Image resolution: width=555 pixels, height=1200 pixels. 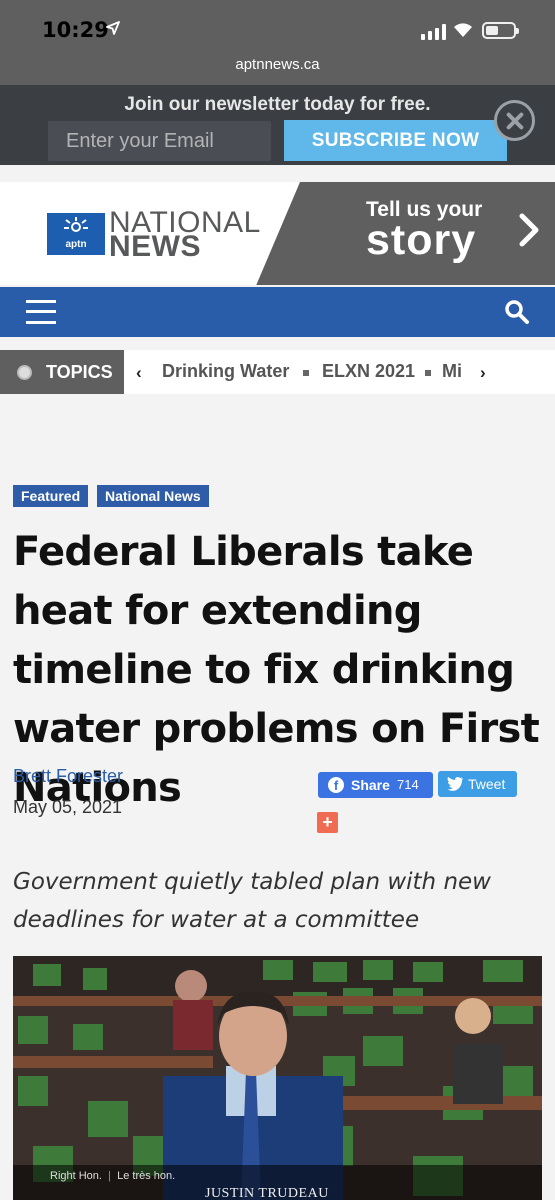 What do you see at coordinates (368, 371) in the screenshot?
I see `topic-elxn-2021: ELXN 2021` at bounding box center [368, 371].